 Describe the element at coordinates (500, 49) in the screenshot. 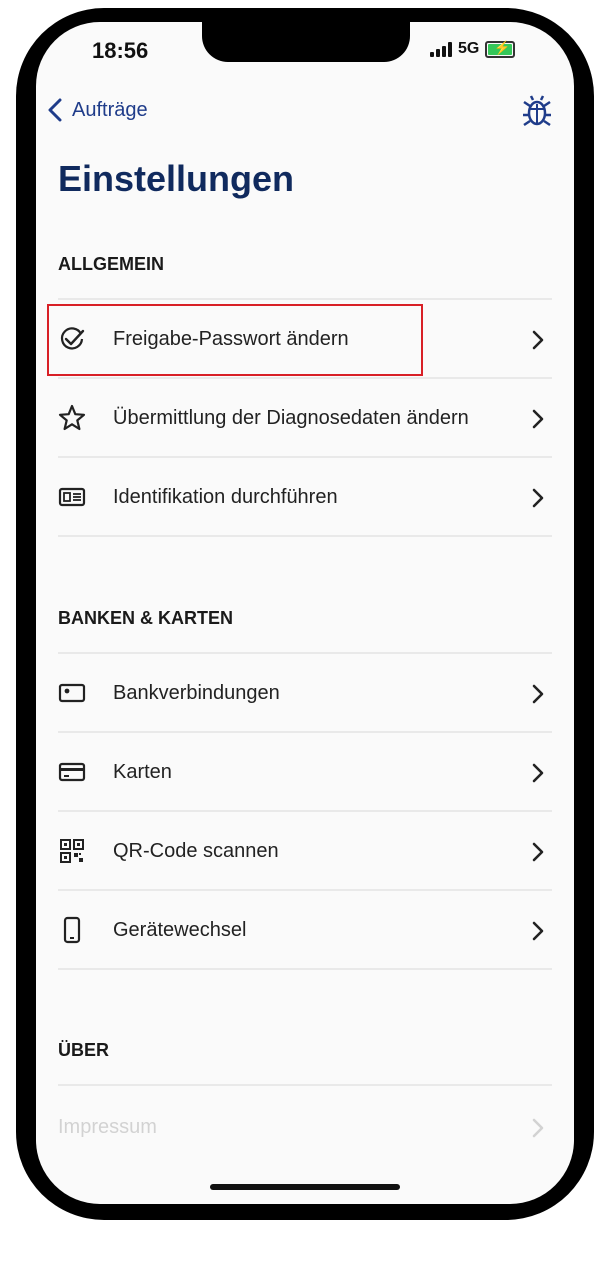

I see `battery-icon: ⚡` at that location.